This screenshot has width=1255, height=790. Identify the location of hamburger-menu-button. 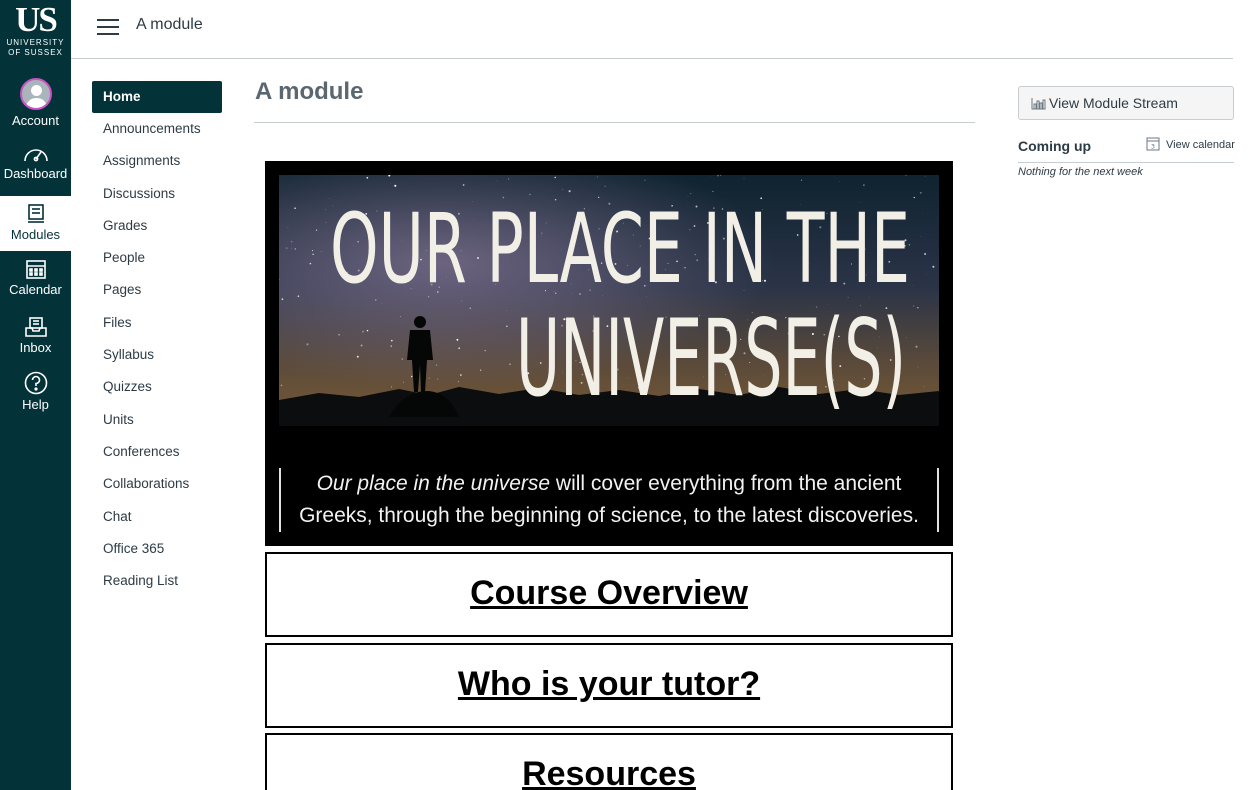
(108, 27).